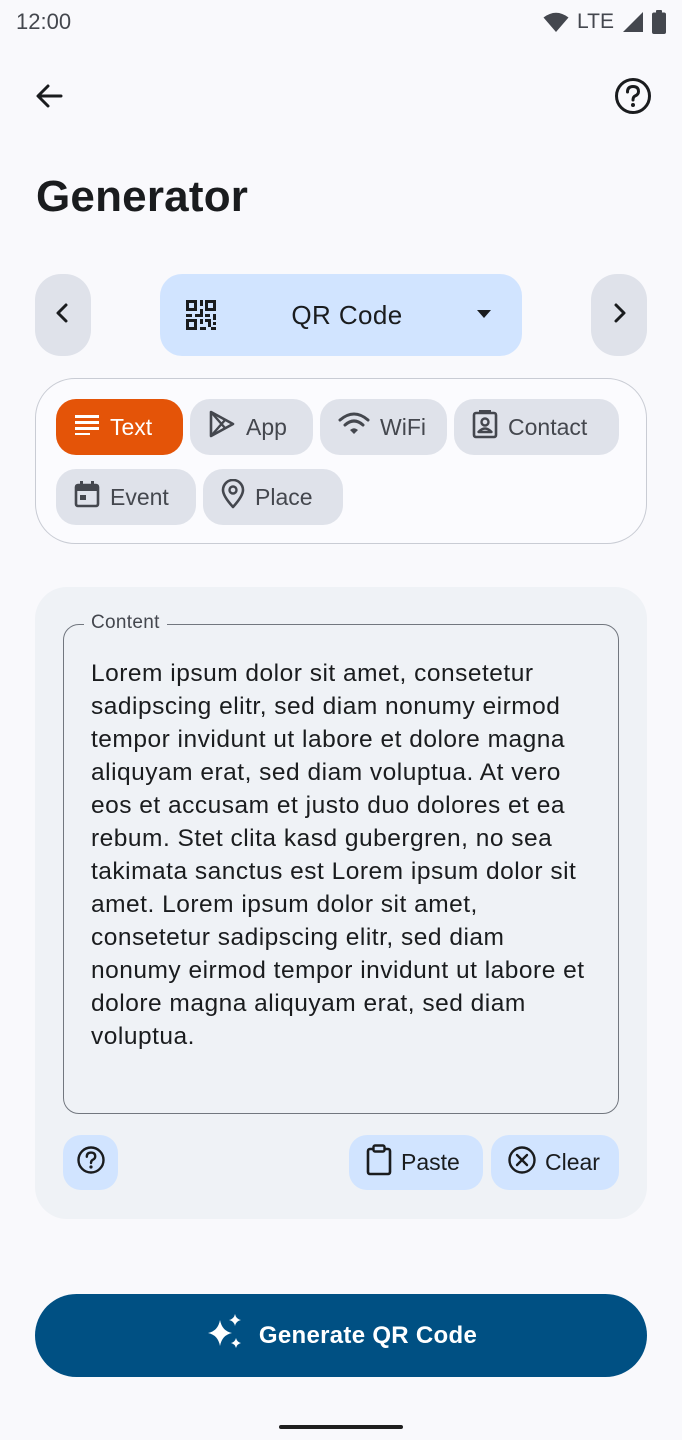 This screenshot has width=682, height=1440. Describe the element at coordinates (225, 1335) in the screenshot. I see `sparkle-icon` at that location.